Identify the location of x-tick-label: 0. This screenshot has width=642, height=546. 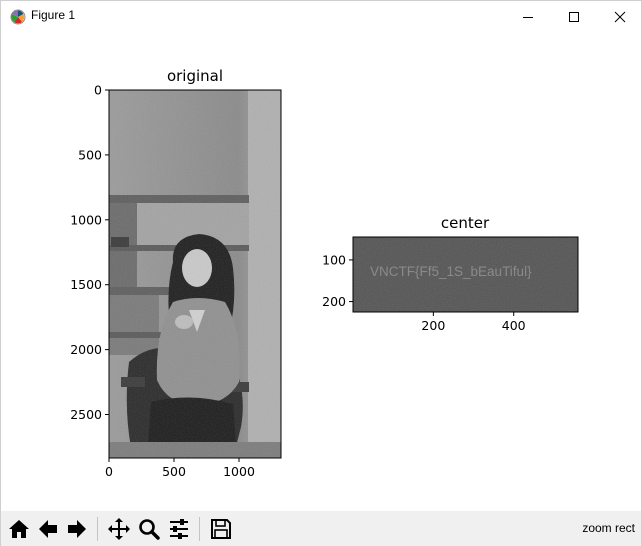
(109, 471).